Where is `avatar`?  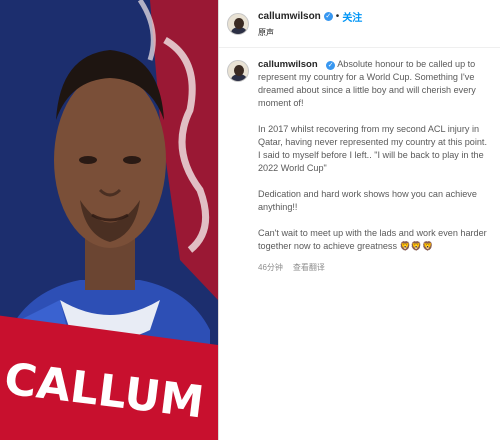
avatar is located at coordinates (238, 23).